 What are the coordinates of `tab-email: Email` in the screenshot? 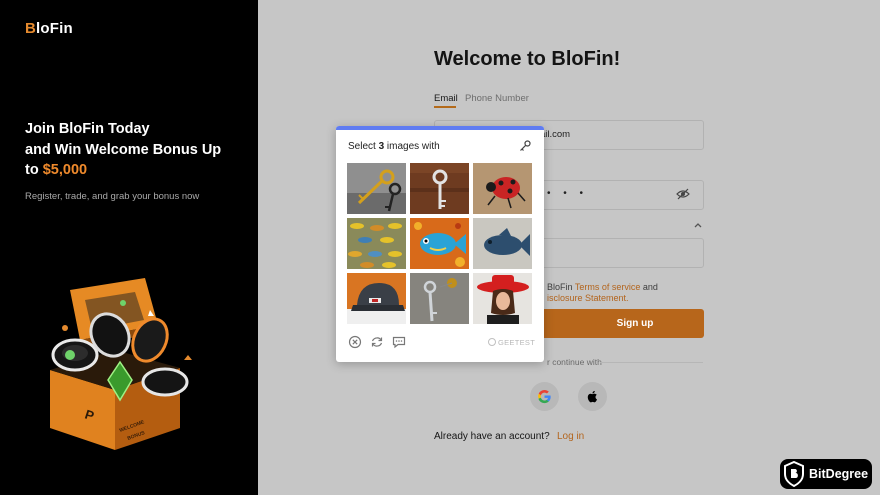 It's located at (446, 98).